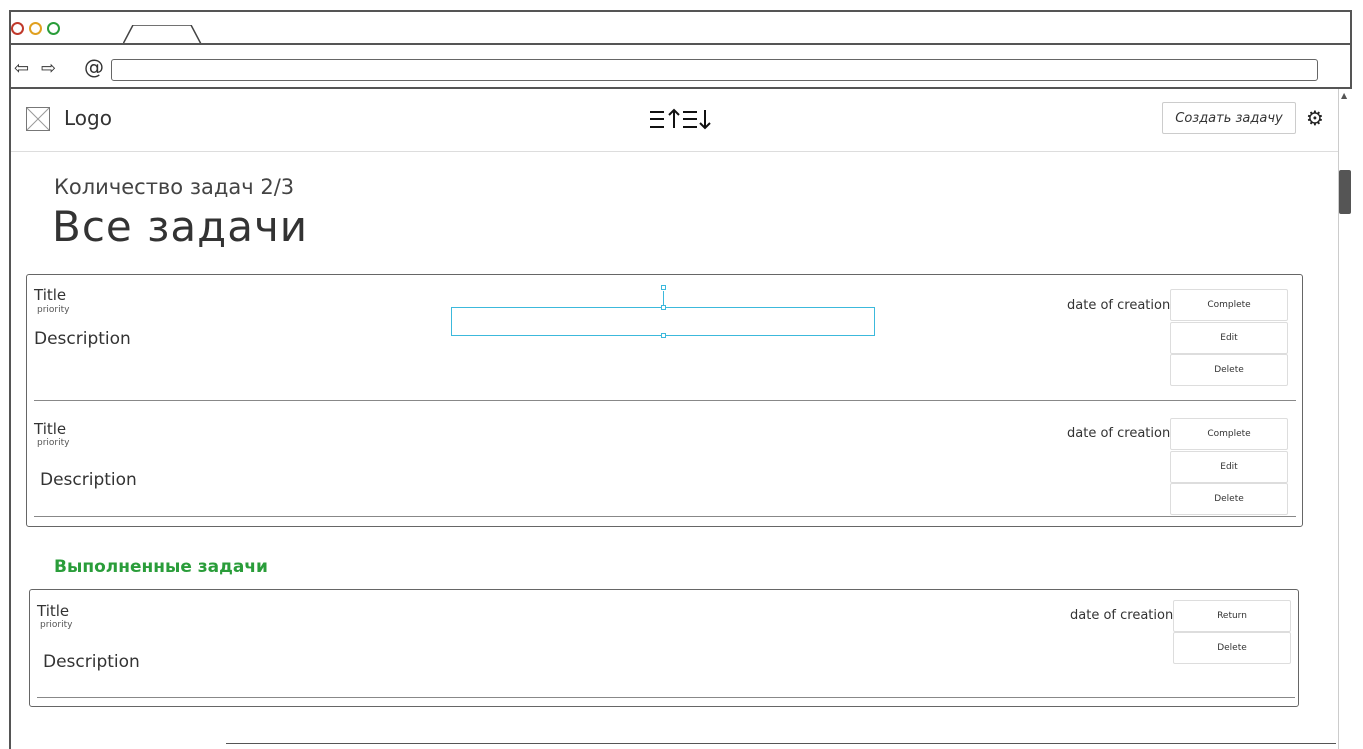 Image resolution: width=1363 pixels, height=749 pixels. What do you see at coordinates (663, 298) in the screenshot?
I see `rotate-handle-line` at bounding box center [663, 298].